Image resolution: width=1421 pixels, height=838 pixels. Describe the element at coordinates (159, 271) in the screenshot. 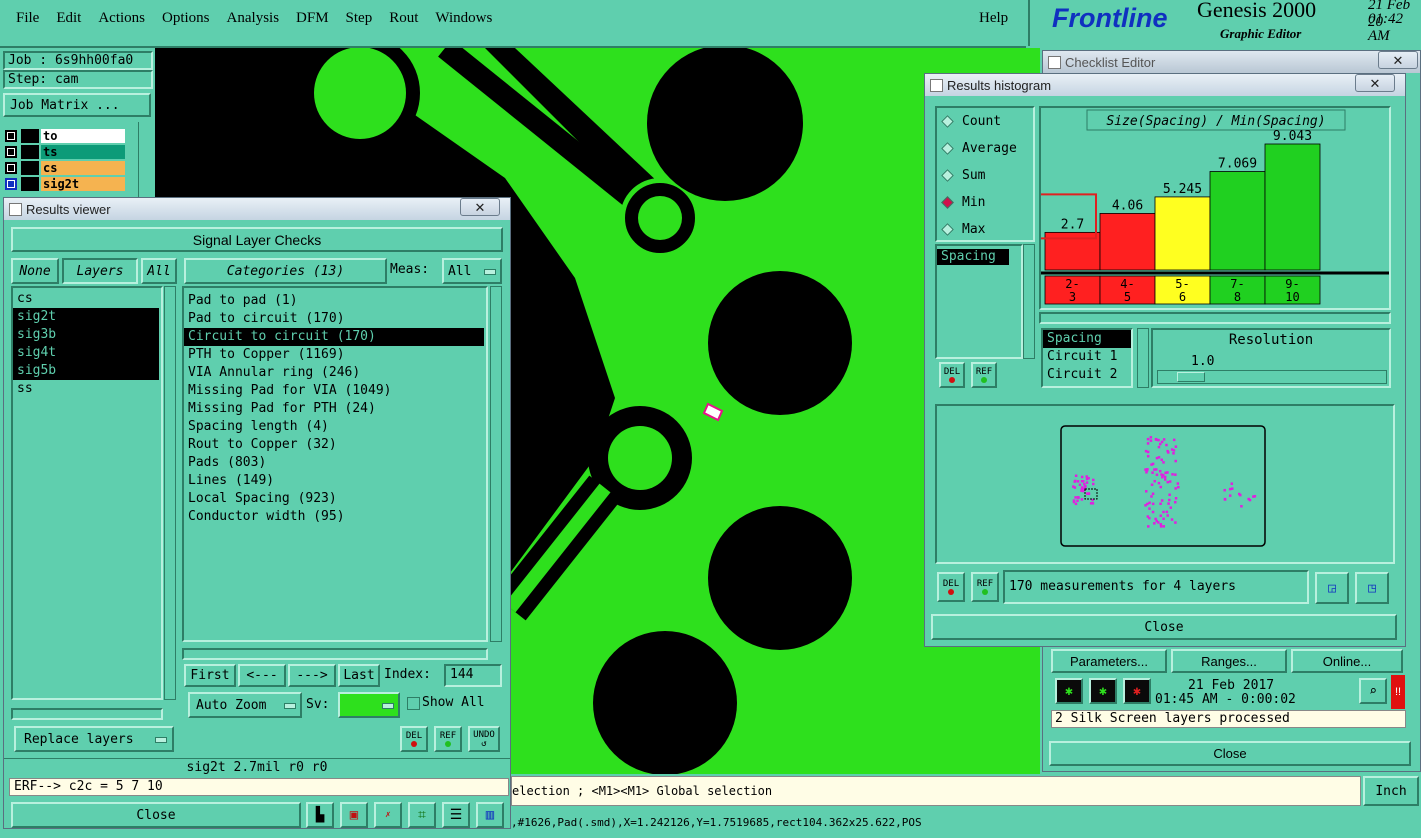

I see `all-button: All` at that location.